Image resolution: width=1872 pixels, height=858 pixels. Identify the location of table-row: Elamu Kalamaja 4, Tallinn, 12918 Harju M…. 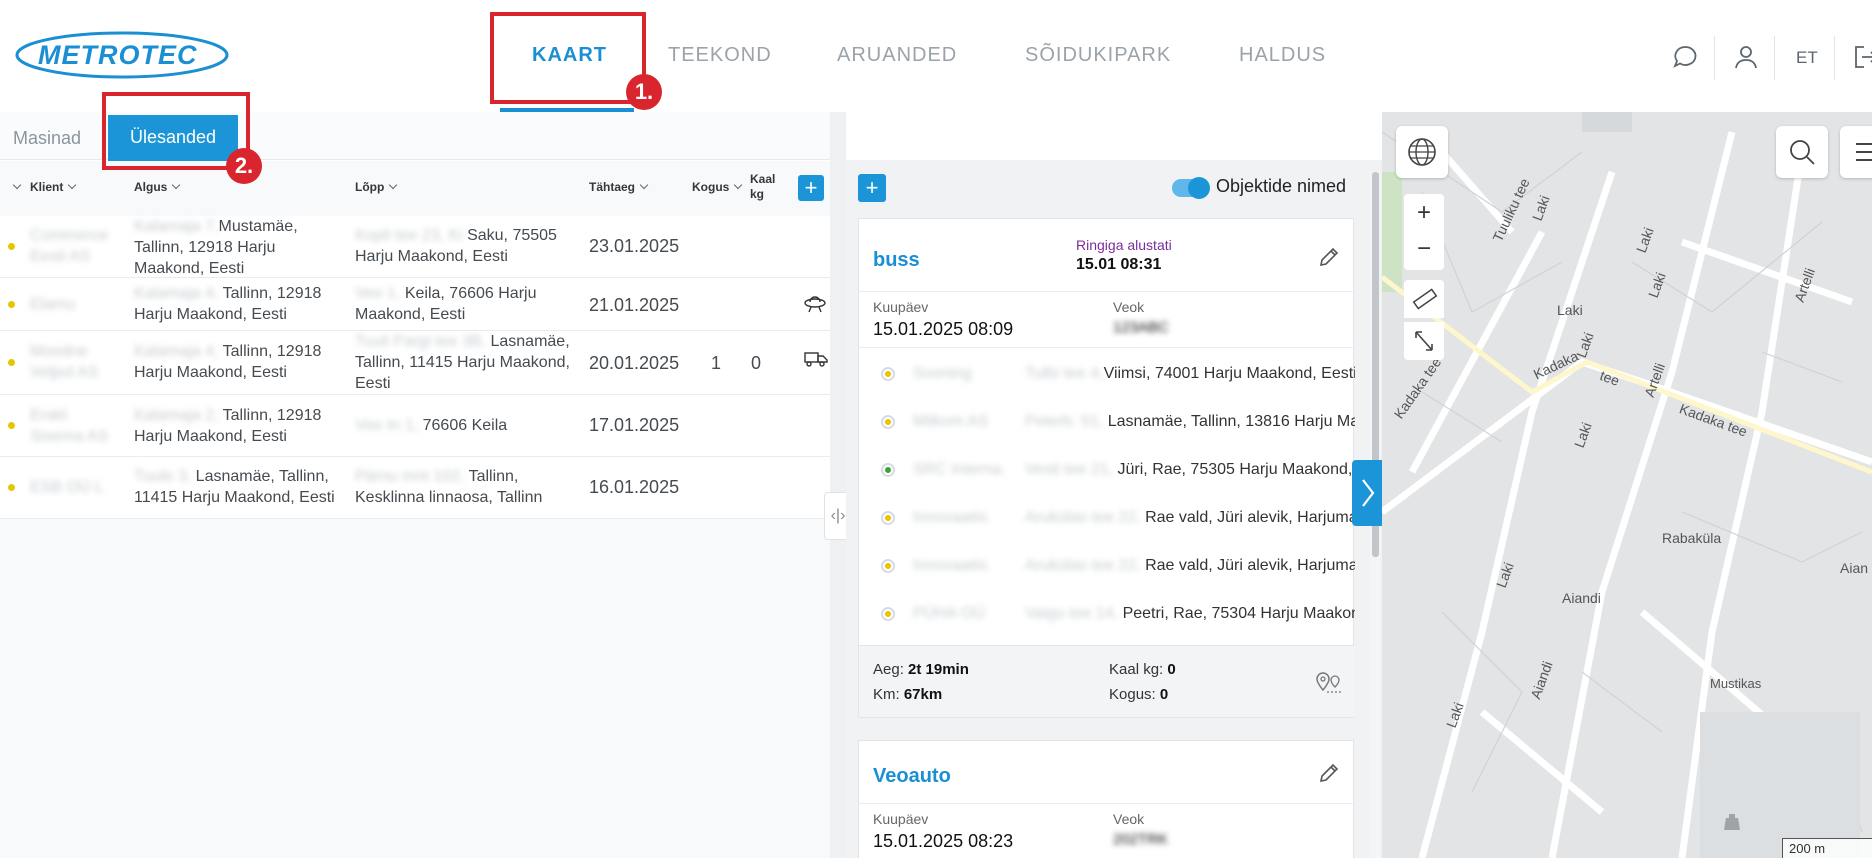
(415, 304).